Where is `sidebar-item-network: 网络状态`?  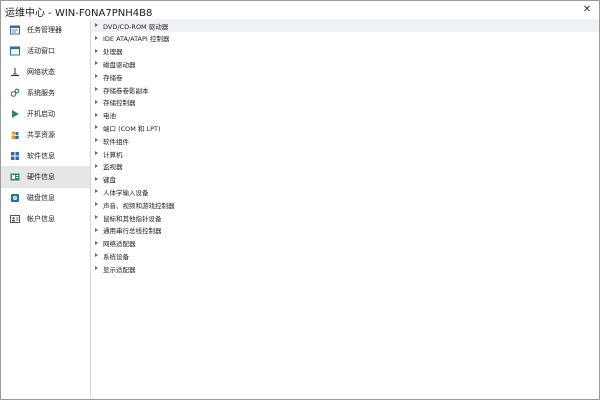 sidebar-item-network: 网络状态 is located at coordinates (45, 72).